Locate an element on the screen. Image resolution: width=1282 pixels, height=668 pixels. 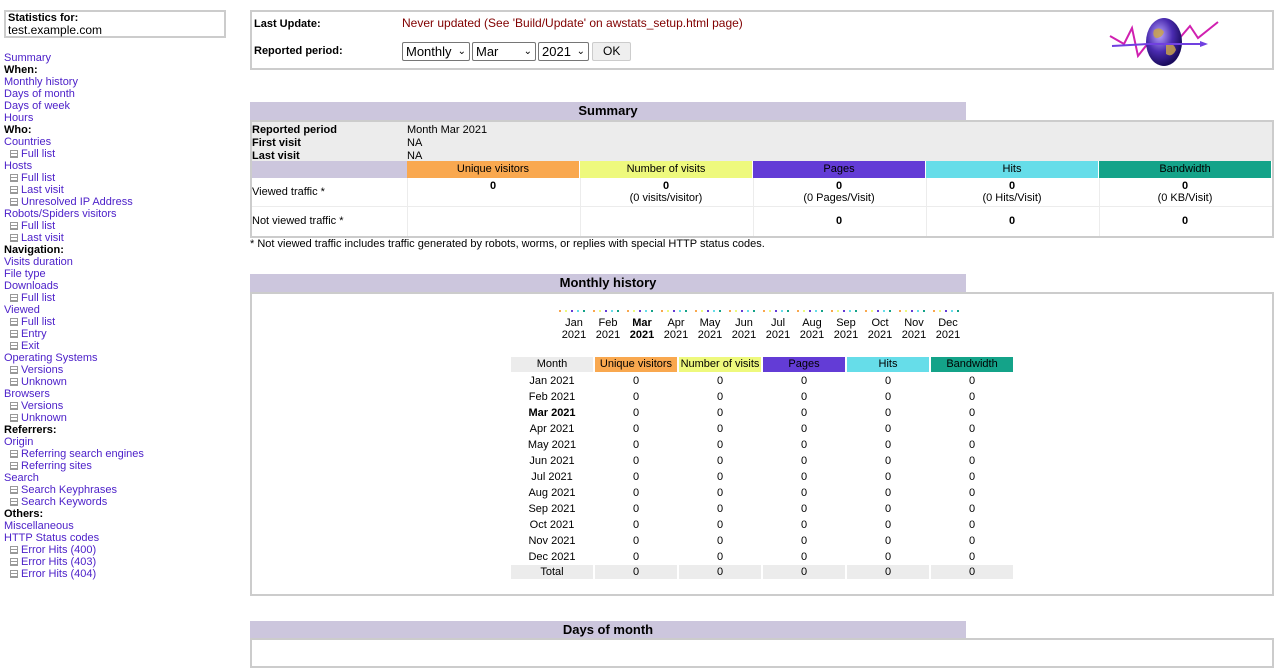
menu-link-error-hits-400: Error Hits (400) is located at coordinates (58, 550).